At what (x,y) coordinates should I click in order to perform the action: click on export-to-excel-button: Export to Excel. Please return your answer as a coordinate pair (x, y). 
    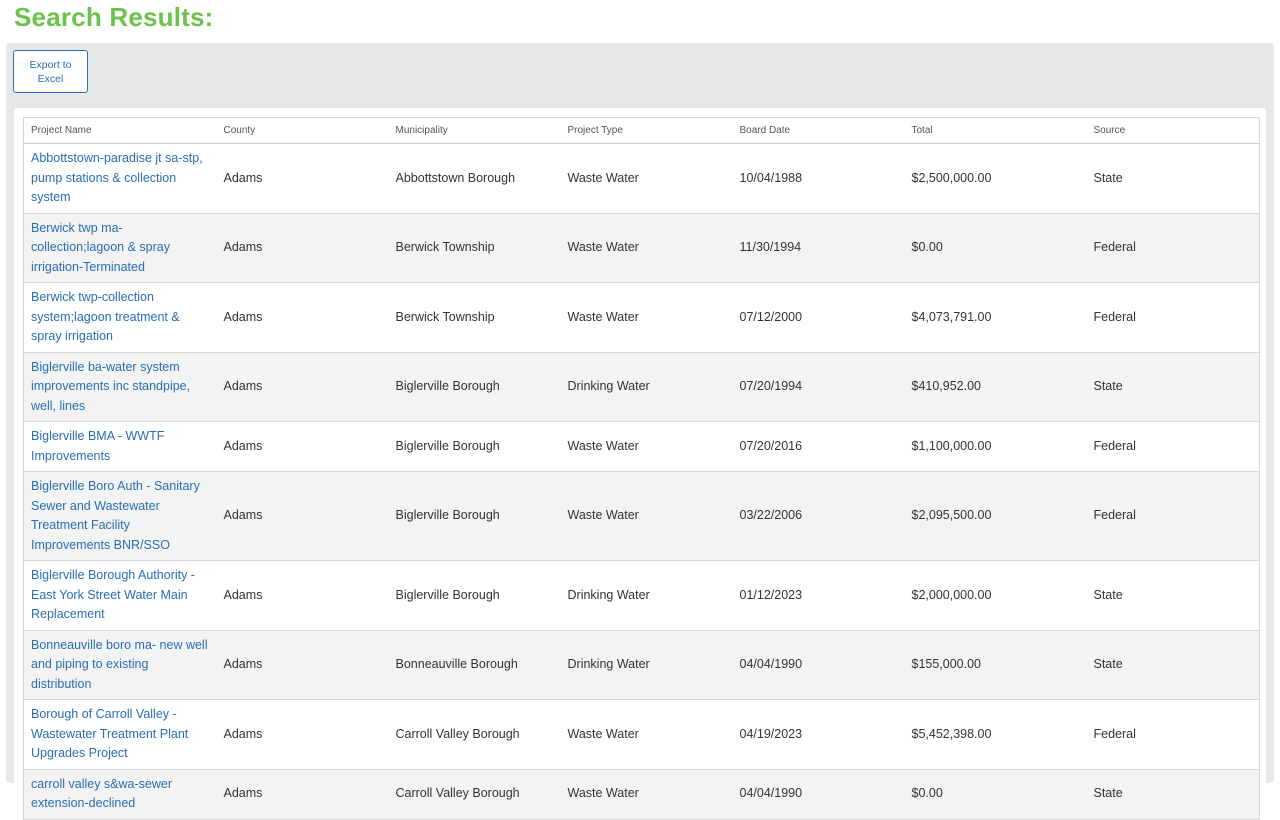
    Looking at the image, I should click on (50, 71).